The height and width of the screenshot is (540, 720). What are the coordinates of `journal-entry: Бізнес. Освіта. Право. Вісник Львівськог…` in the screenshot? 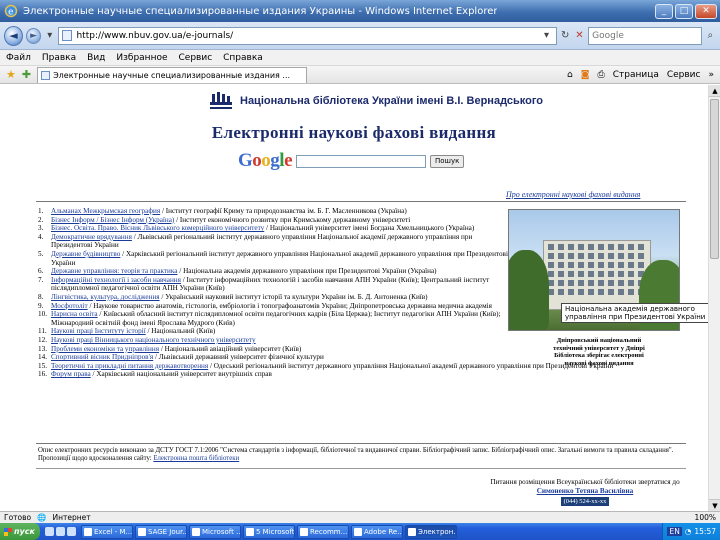 It's located at (279, 228).